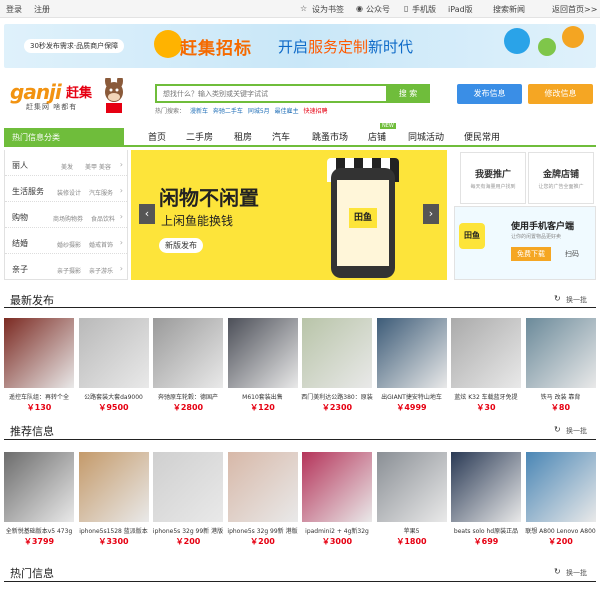  Describe the element at coordinates (328, 9) in the screenshot. I see `bookmark-link: 设为书签` at that location.